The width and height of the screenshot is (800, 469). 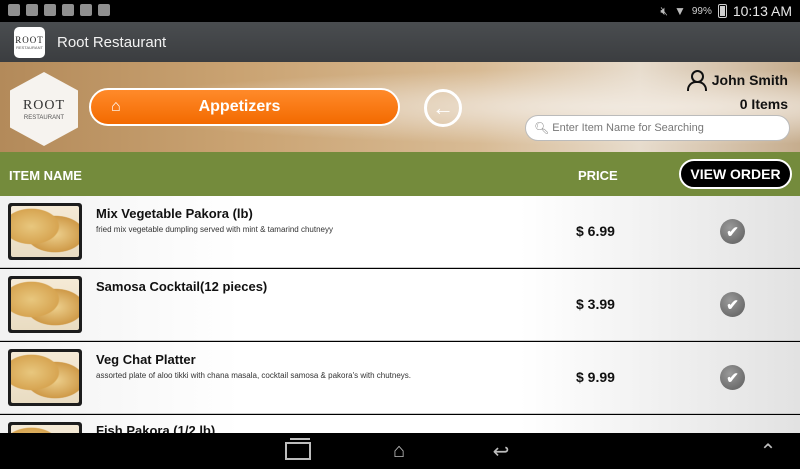 I want to click on item-name: Samosa Cocktail(12 pieces), so click(x=182, y=286).